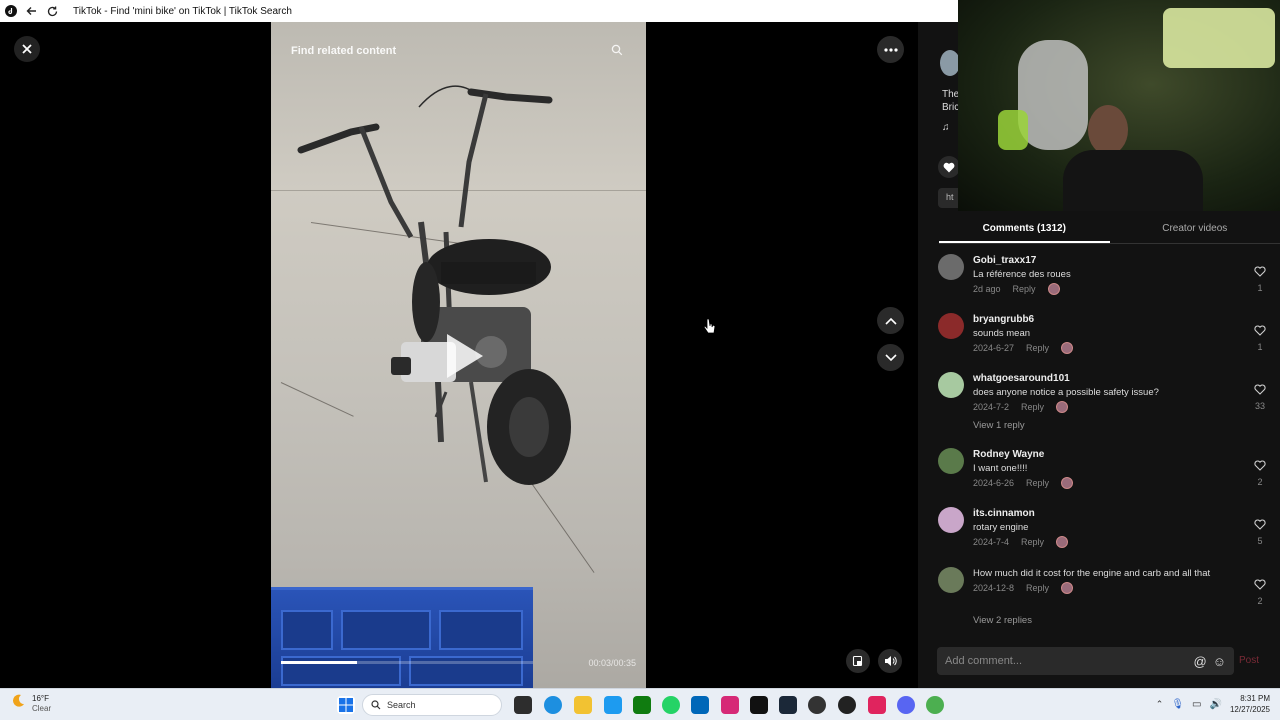 Image resolution: width=1280 pixels, height=720 pixels. Describe the element at coordinates (523, 705) in the screenshot. I see `task-view-icon` at that location.